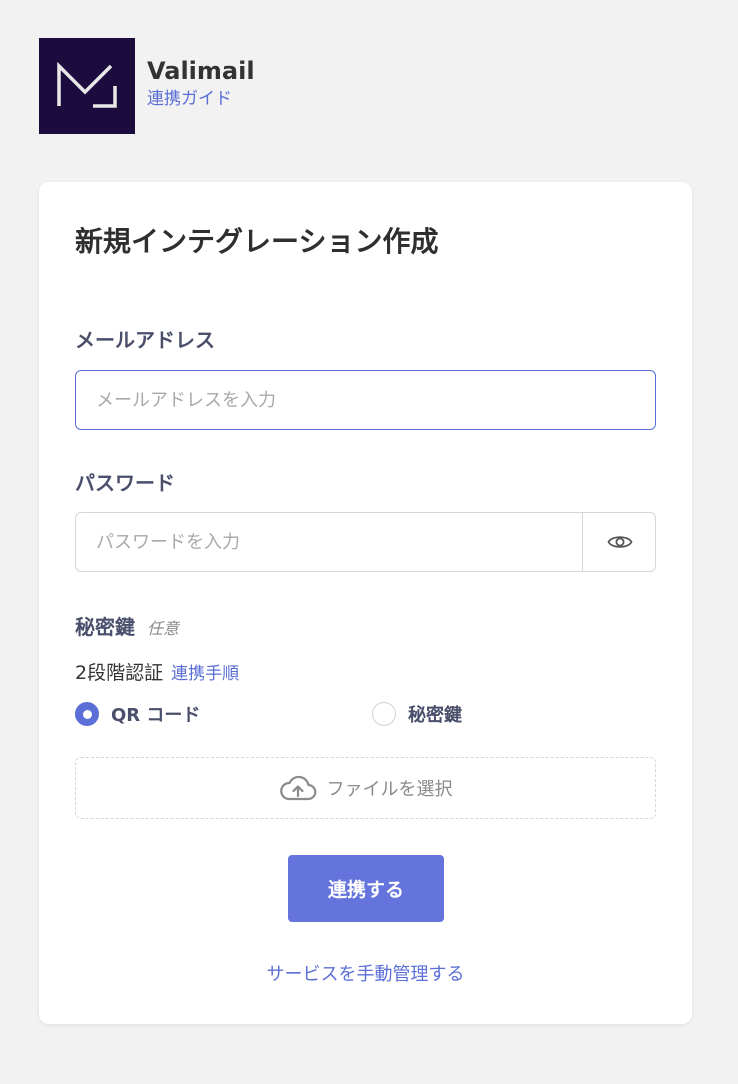 This screenshot has width=738, height=1084. I want to click on file-upload-dropzone: ファイルを選択, so click(365, 788).